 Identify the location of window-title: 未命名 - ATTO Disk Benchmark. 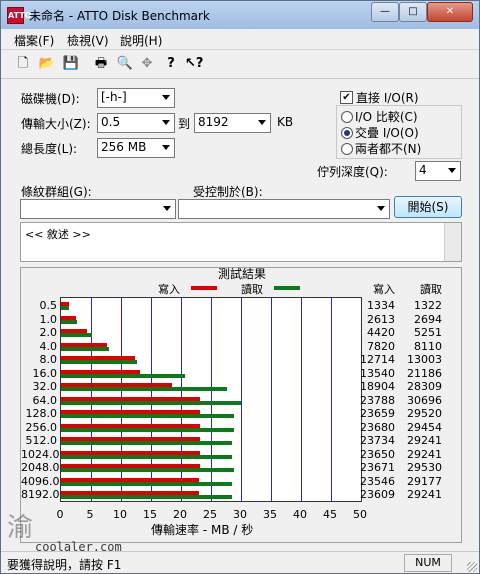
(119, 16).